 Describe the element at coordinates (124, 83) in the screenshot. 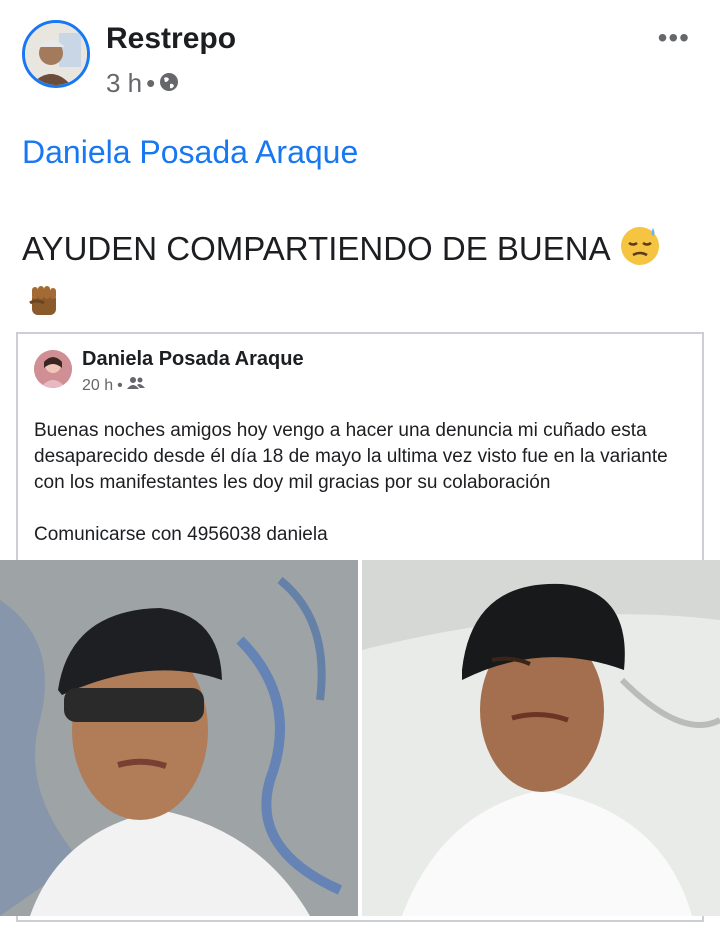

I see `post-time: 3 h` at that location.